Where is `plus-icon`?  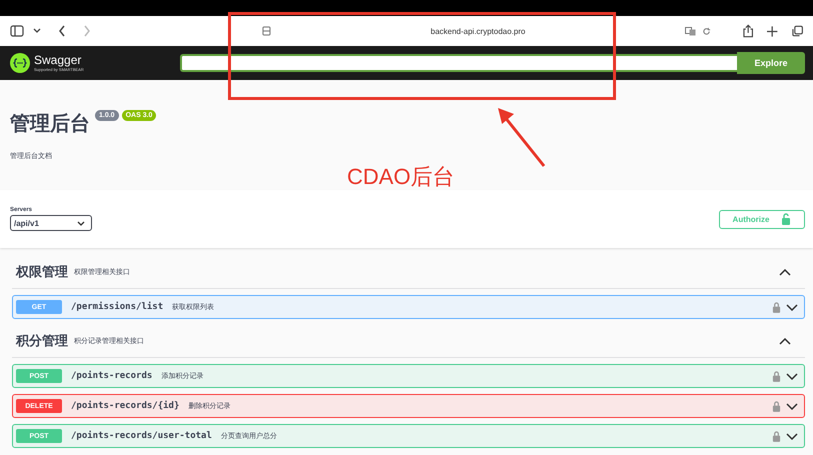 plus-icon is located at coordinates (772, 31).